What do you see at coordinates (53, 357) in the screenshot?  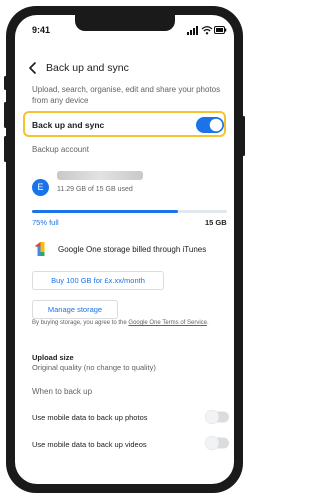 I see `upload-size-title: Upload size` at bounding box center [53, 357].